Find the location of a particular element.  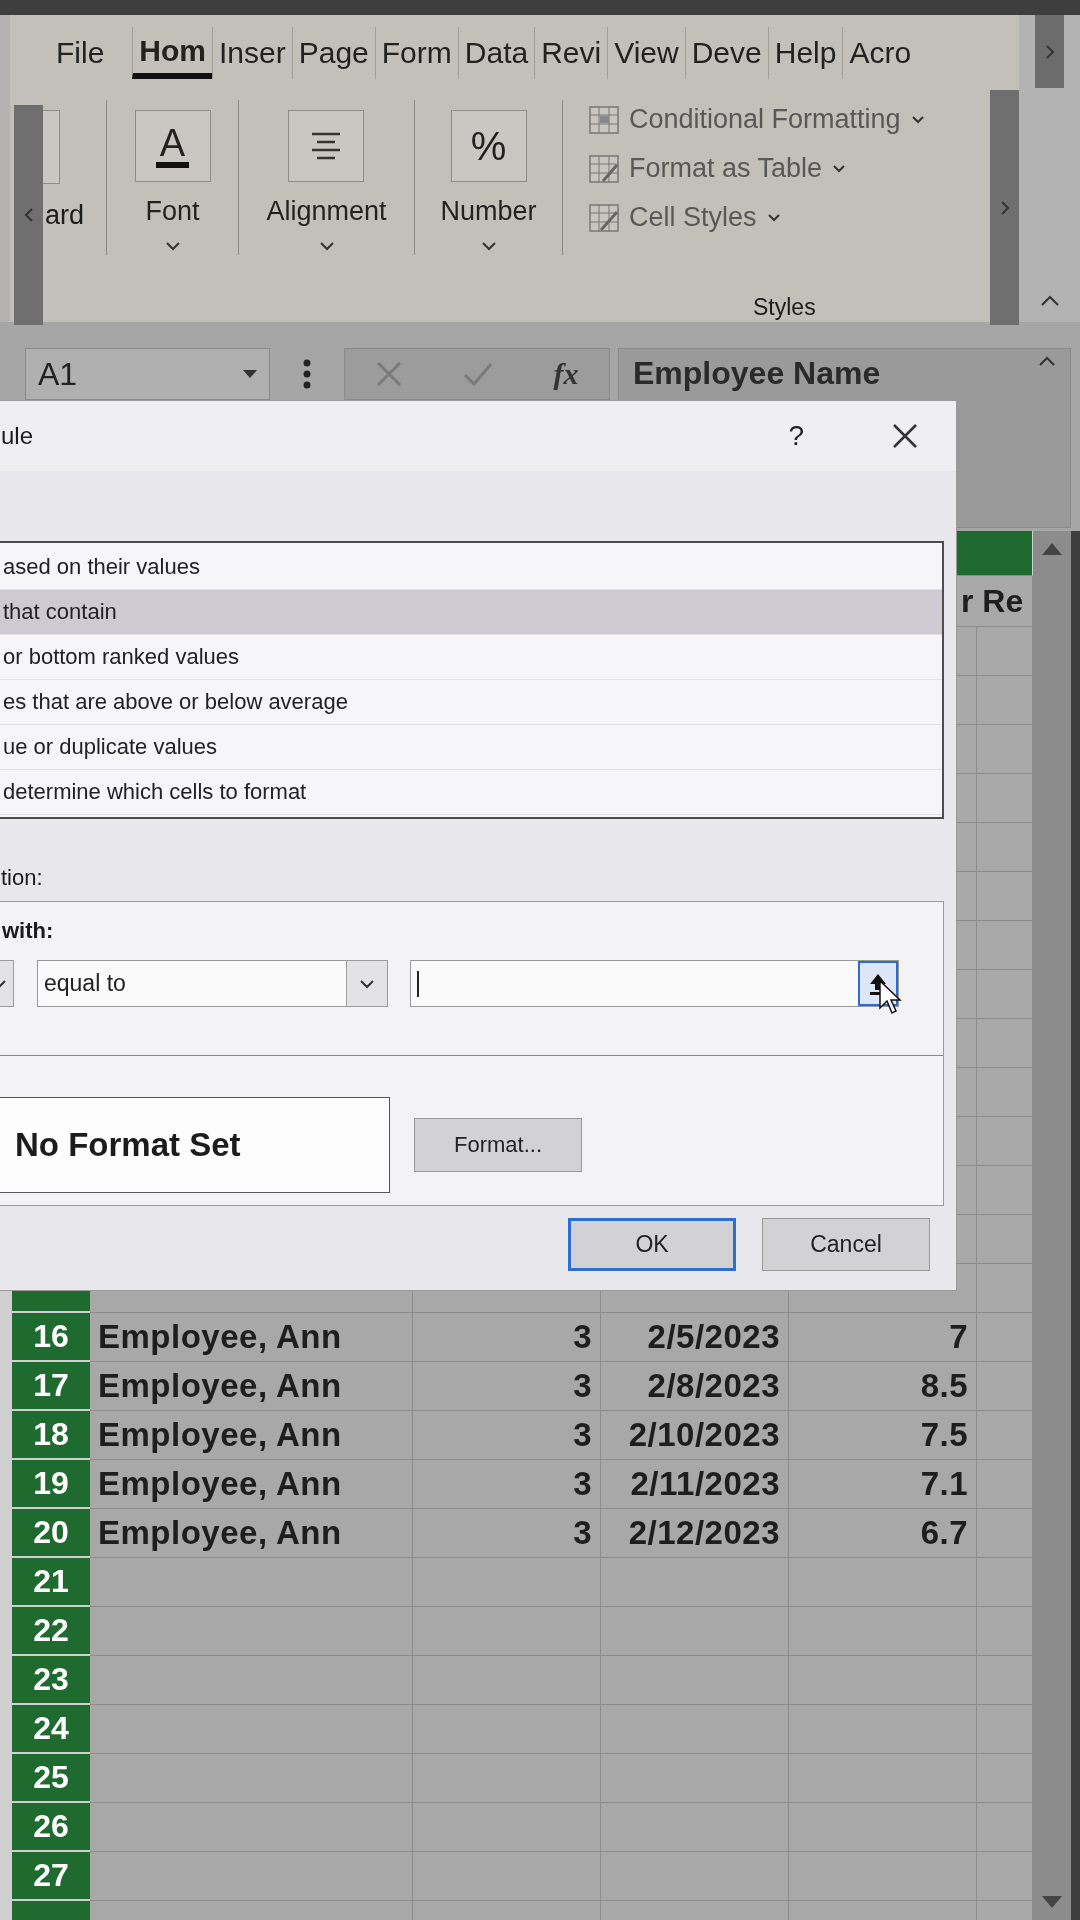

row-header: 17 is located at coordinates (51, 1386).